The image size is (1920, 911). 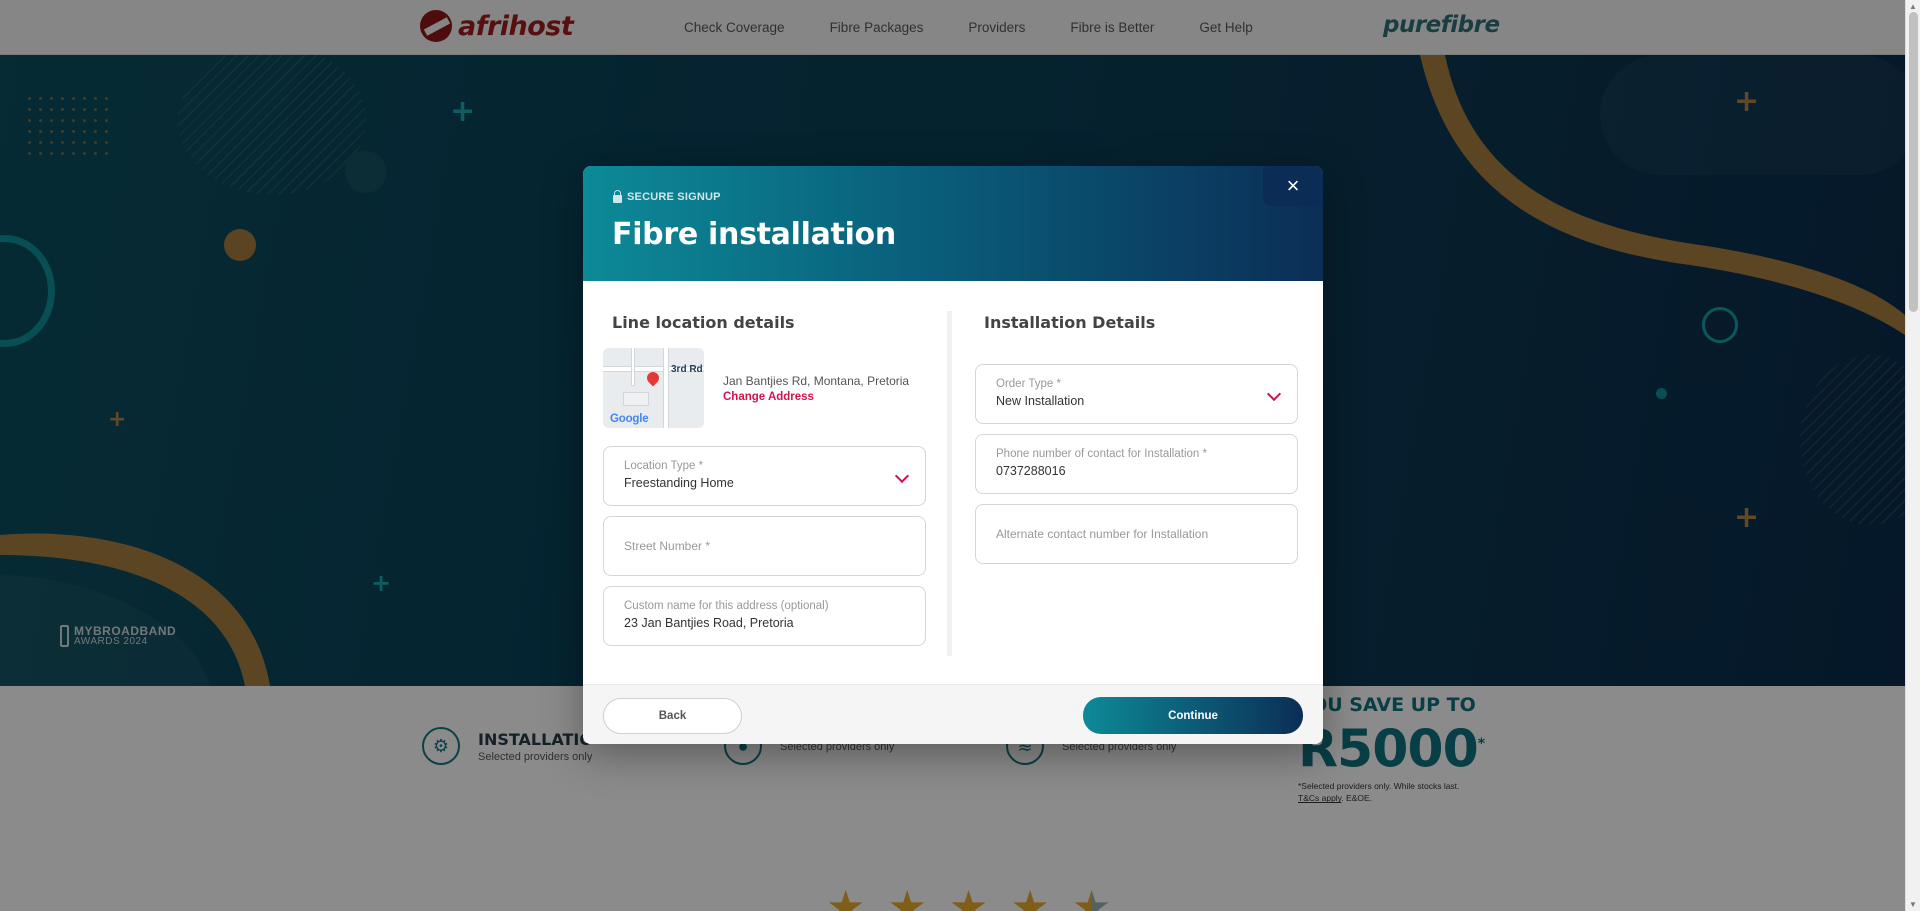 What do you see at coordinates (629, 419) in the screenshot?
I see `google-logo: Google` at bounding box center [629, 419].